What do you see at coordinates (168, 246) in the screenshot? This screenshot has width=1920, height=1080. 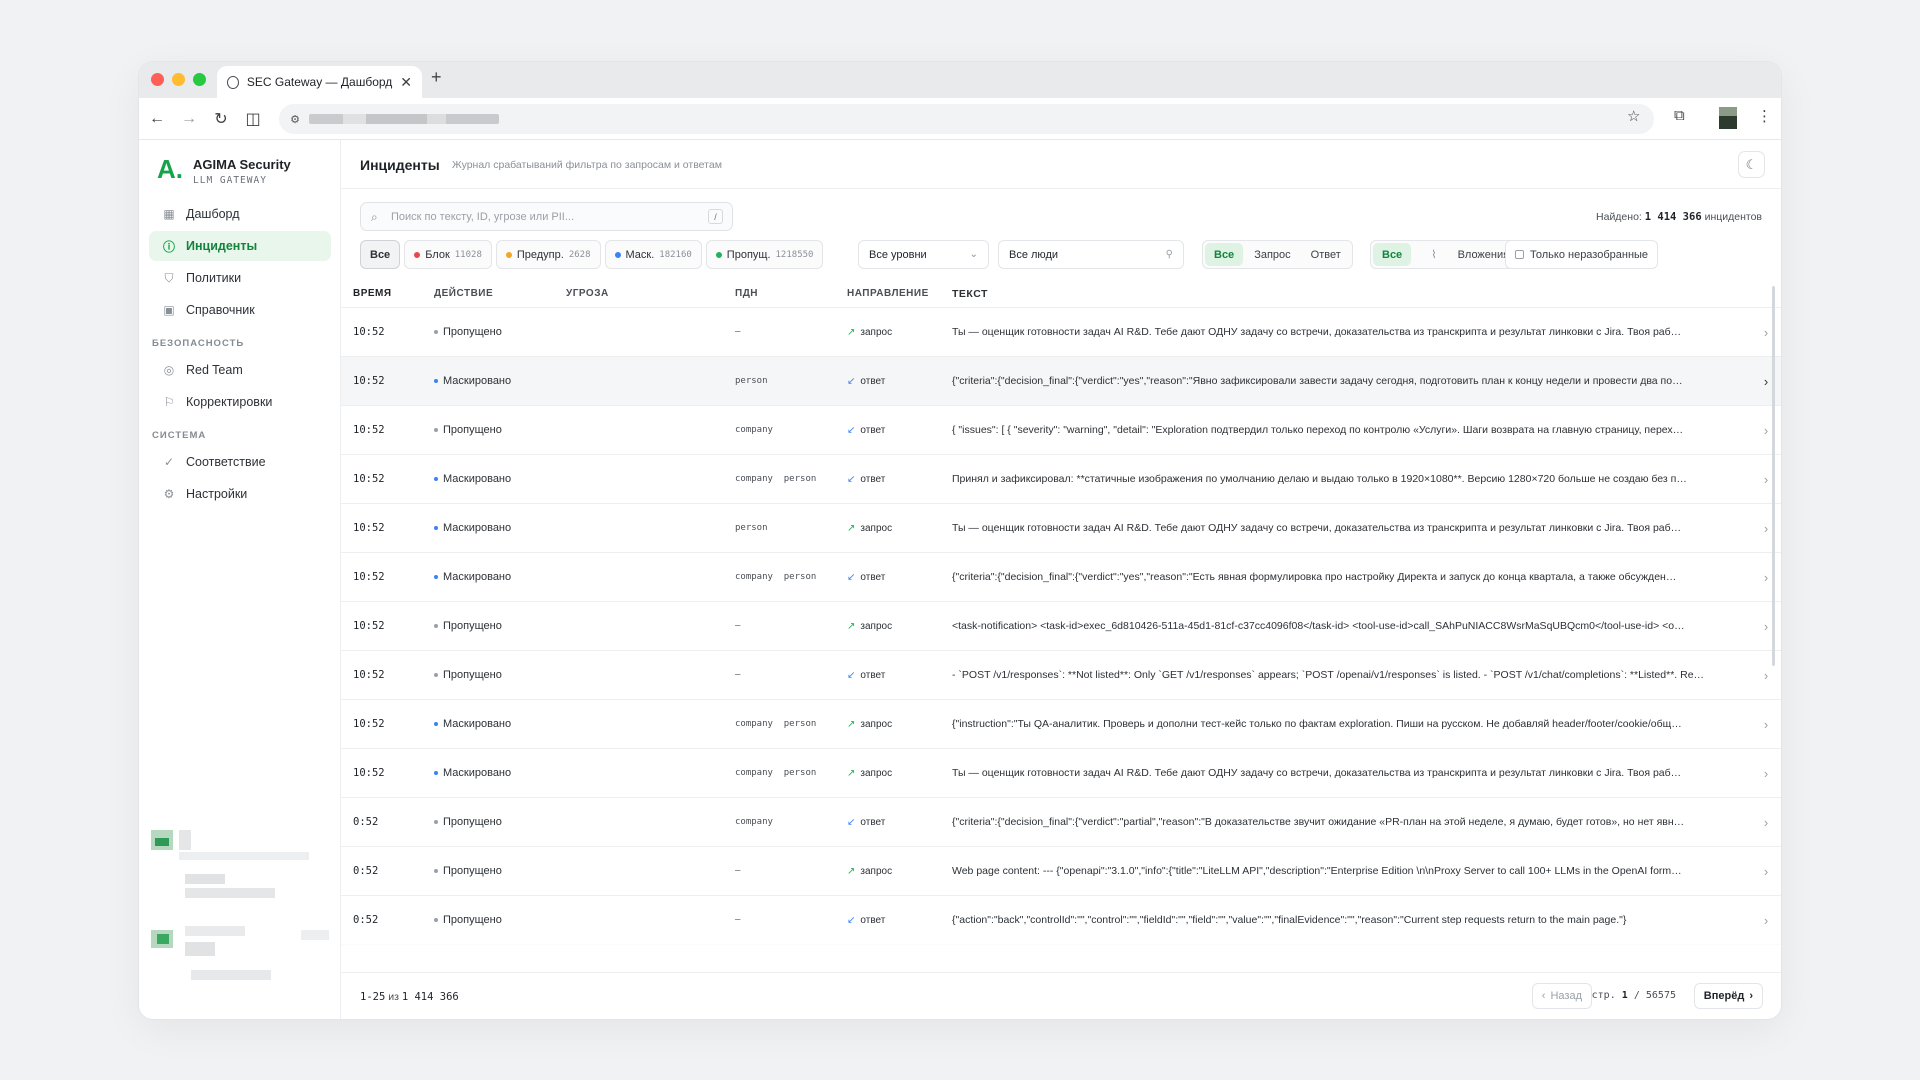 I see `alert-circle-icon: ⓘ` at bounding box center [168, 246].